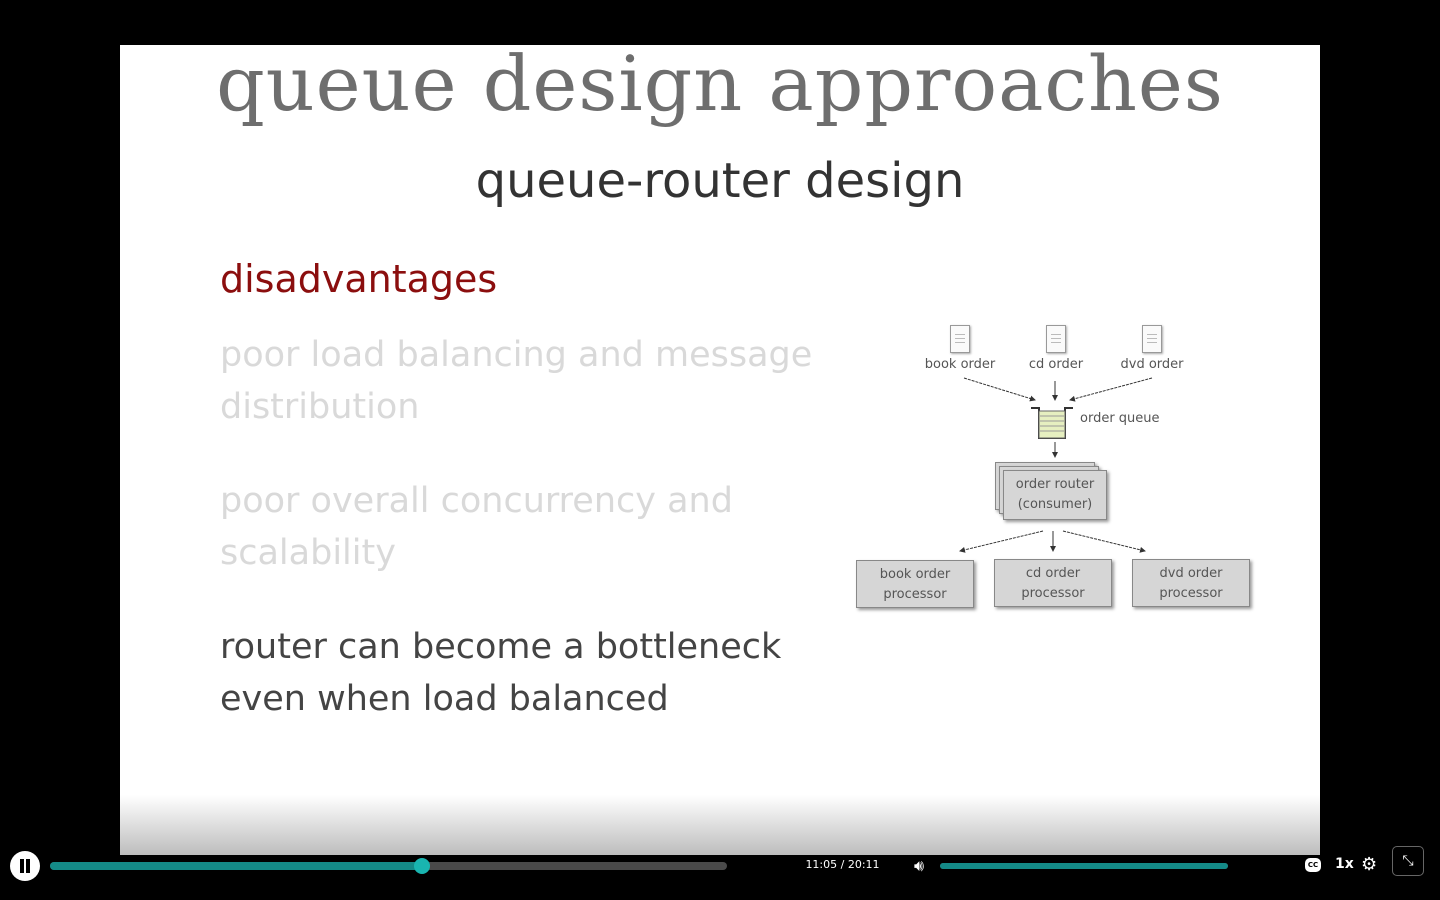 Image resolution: width=1440 pixels, height=900 pixels. What do you see at coordinates (1344, 864) in the screenshot?
I see `playback-speed-button: 1x` at bounding box center [1344, 864].